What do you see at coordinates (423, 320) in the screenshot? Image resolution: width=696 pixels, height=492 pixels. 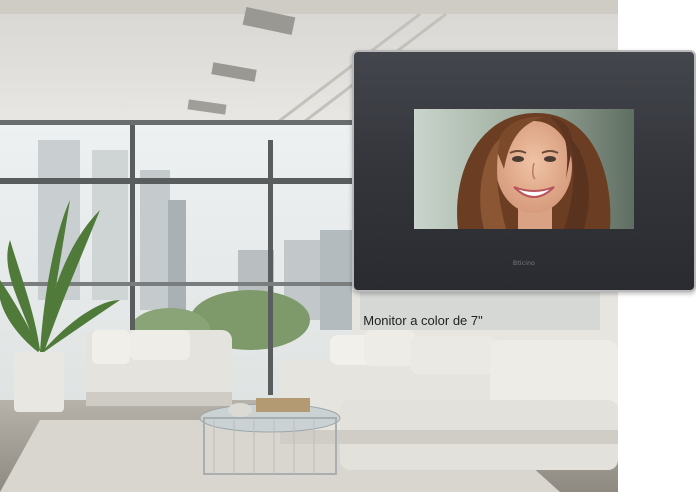 I see `monitor-caption: Monitor a color de 7"` at bounding box center [423, 320].